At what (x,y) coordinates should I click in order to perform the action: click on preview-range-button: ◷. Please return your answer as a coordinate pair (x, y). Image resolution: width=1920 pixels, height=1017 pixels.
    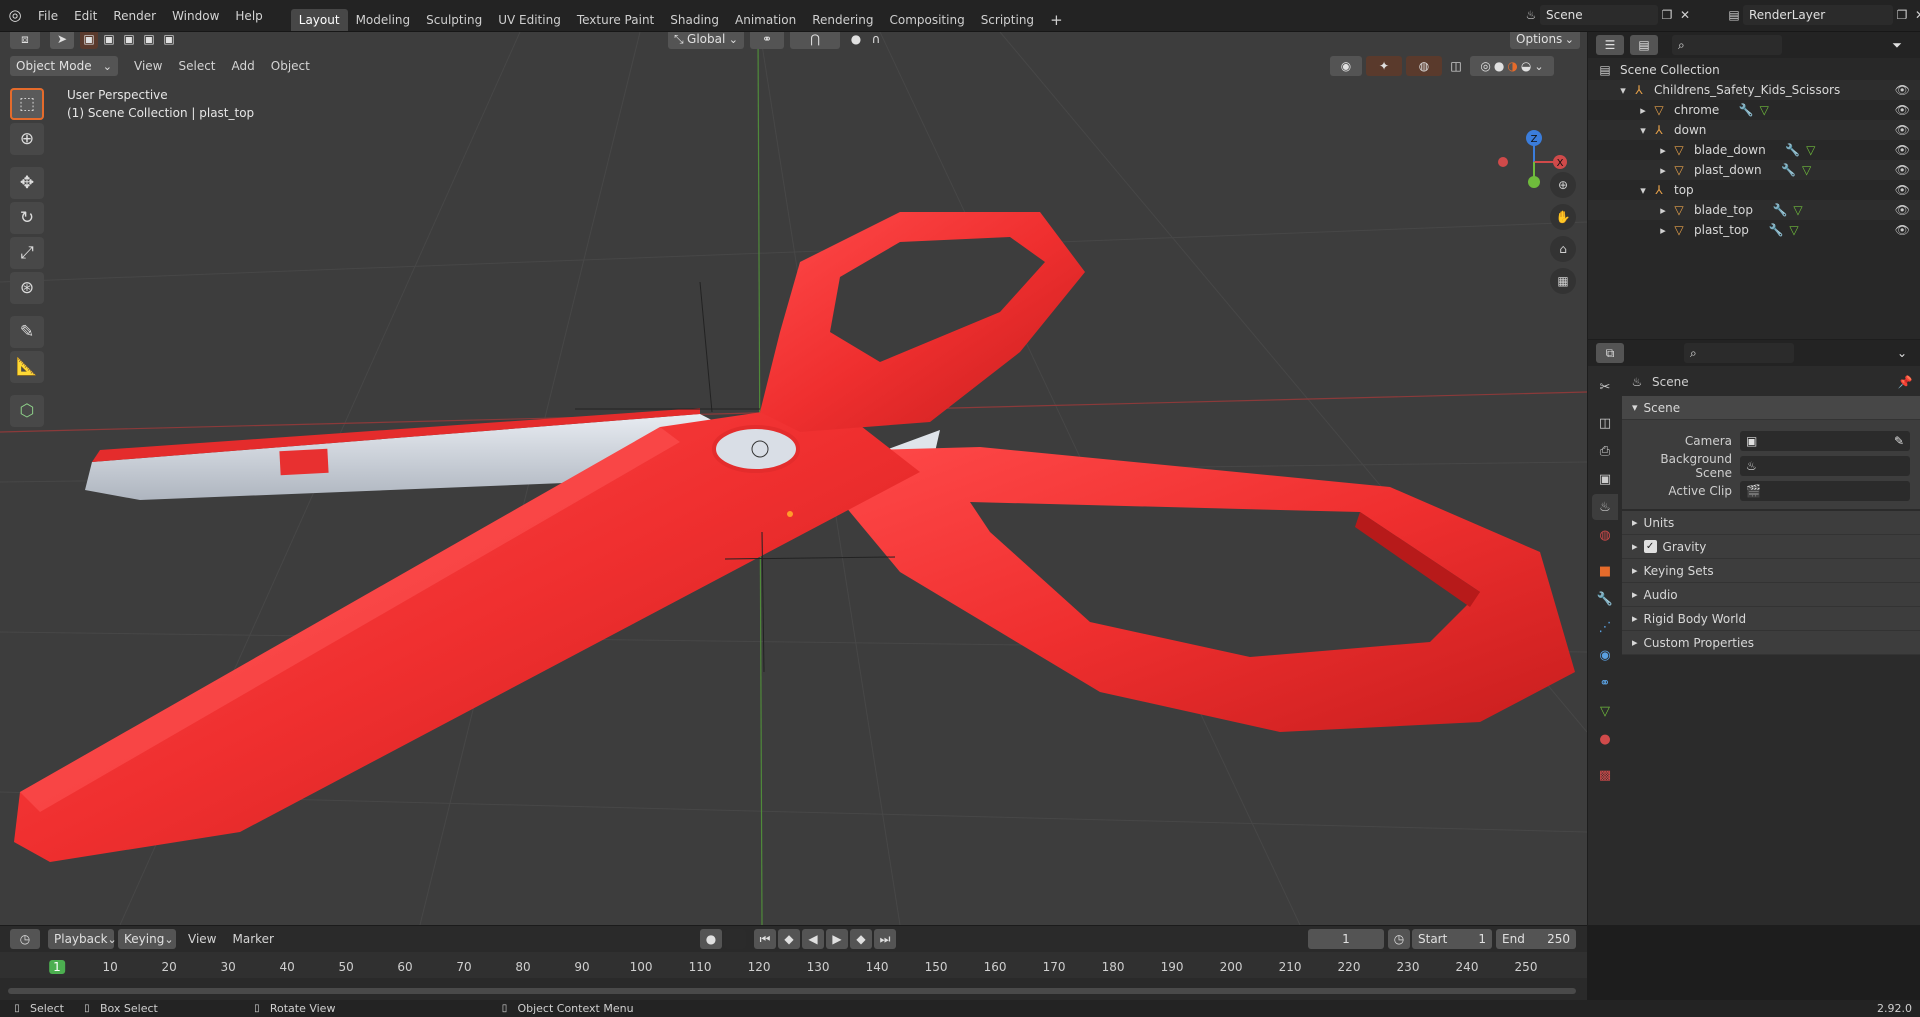
    Looking at the image, I should click on (1399, 939).